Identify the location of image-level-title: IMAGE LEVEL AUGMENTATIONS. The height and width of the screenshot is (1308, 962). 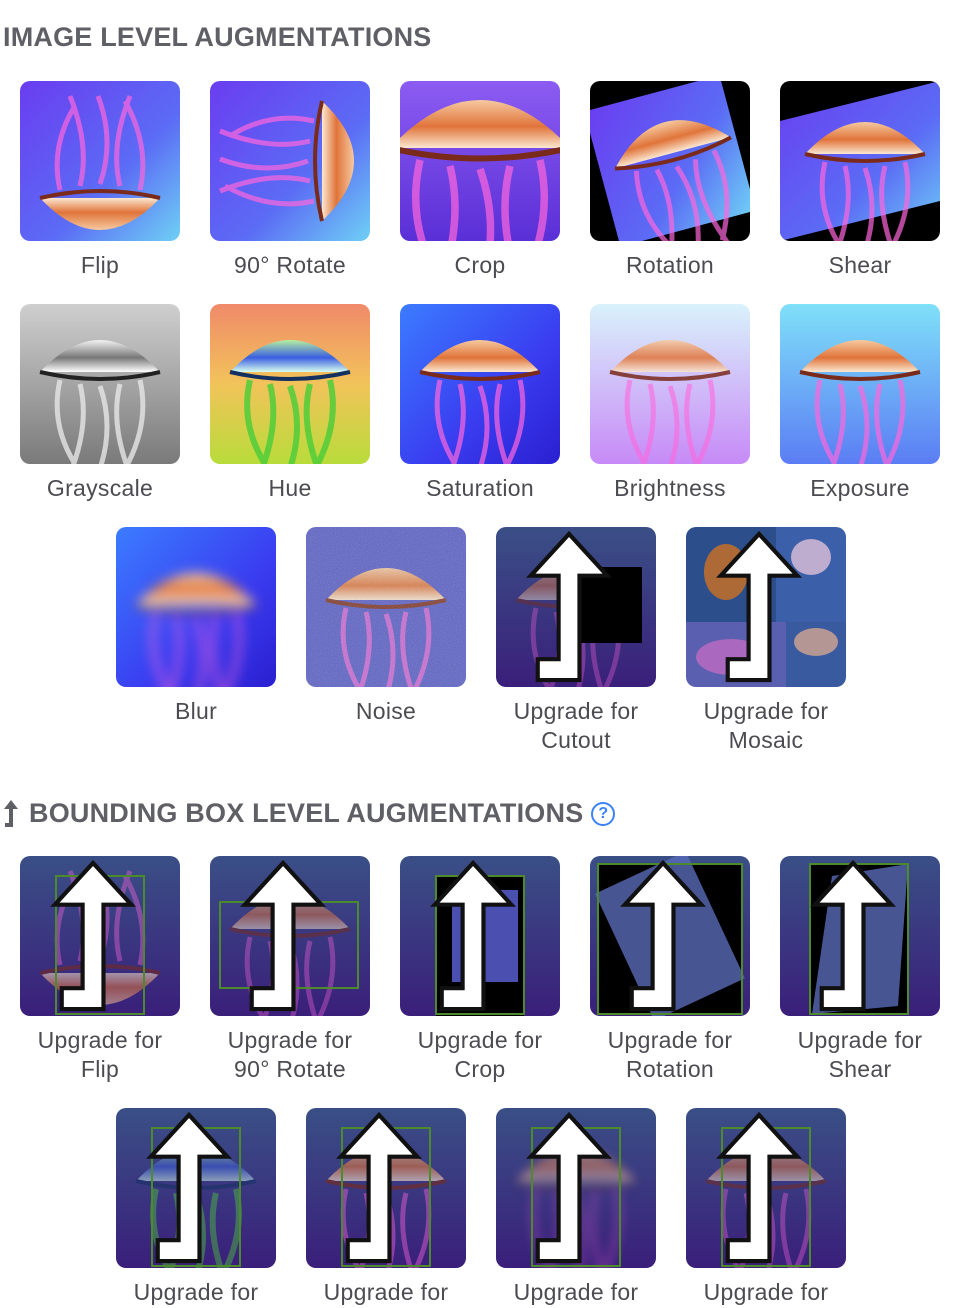
(217, 37).